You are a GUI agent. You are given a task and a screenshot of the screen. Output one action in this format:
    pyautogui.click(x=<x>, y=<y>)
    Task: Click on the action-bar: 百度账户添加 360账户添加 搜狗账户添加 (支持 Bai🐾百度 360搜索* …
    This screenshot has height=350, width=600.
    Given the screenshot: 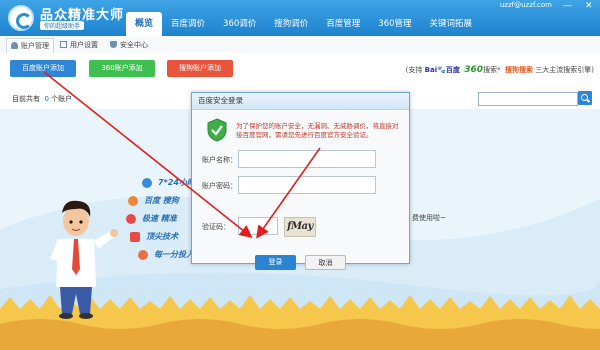 What is the action you would take?
    pyautogui.click(x=300, y=70)
    